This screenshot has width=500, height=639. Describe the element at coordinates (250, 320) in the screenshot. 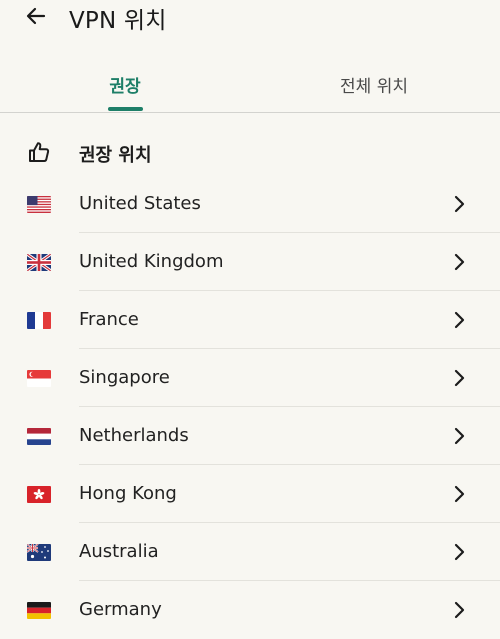

I see `list-item-france: France` at that location.